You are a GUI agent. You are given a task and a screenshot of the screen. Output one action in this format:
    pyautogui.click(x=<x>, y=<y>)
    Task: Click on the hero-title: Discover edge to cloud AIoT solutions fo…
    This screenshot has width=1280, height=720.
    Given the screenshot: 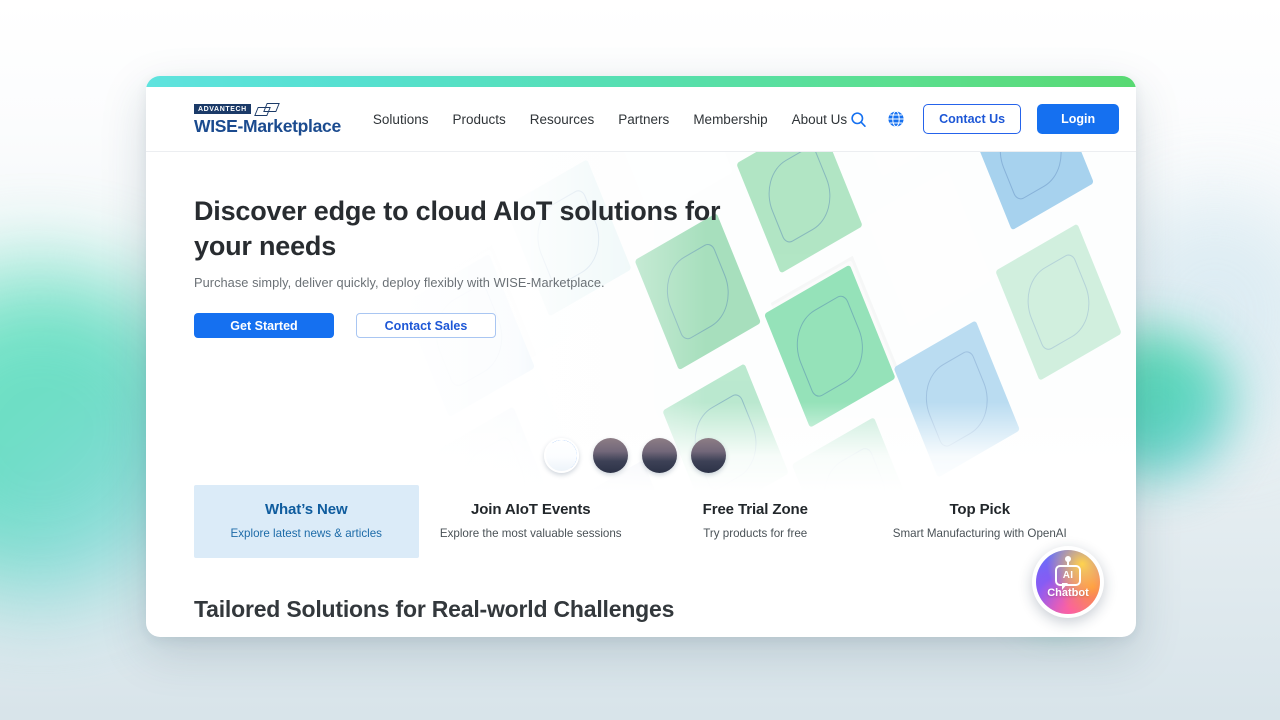 What is the action you would take?
    pyautogui.click(x=457, y=228)
    